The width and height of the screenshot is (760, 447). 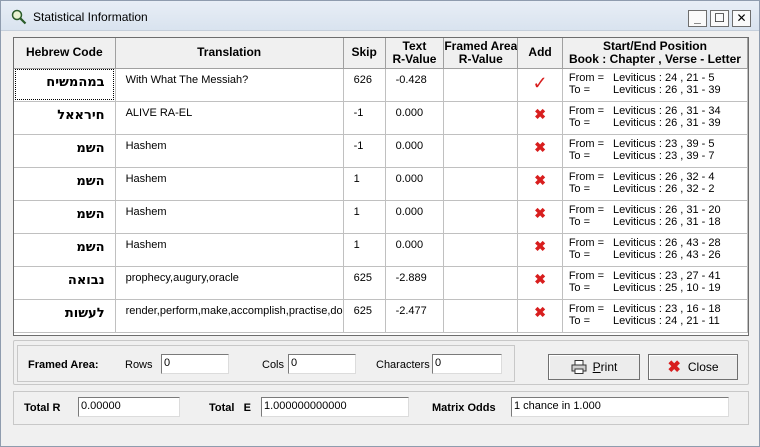 What do you see at coordinates (65, 316) in the screenshot?
I see `hebrew-code-cell: לעשות` at bounding box center [65, 316].